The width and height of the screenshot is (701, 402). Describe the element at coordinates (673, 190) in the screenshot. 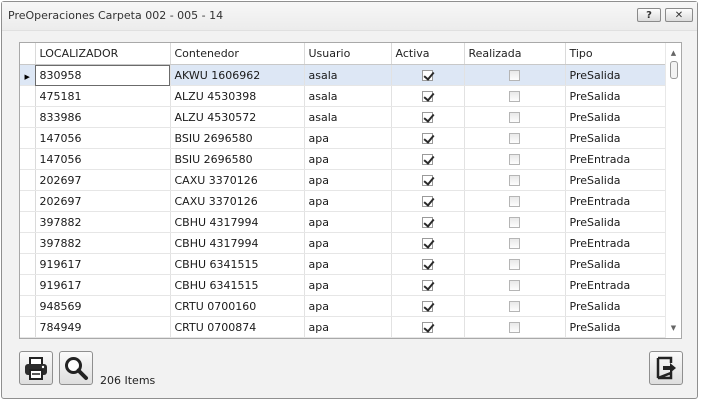

I see `vertical-scrollbar: ▲ ▼` at that location.